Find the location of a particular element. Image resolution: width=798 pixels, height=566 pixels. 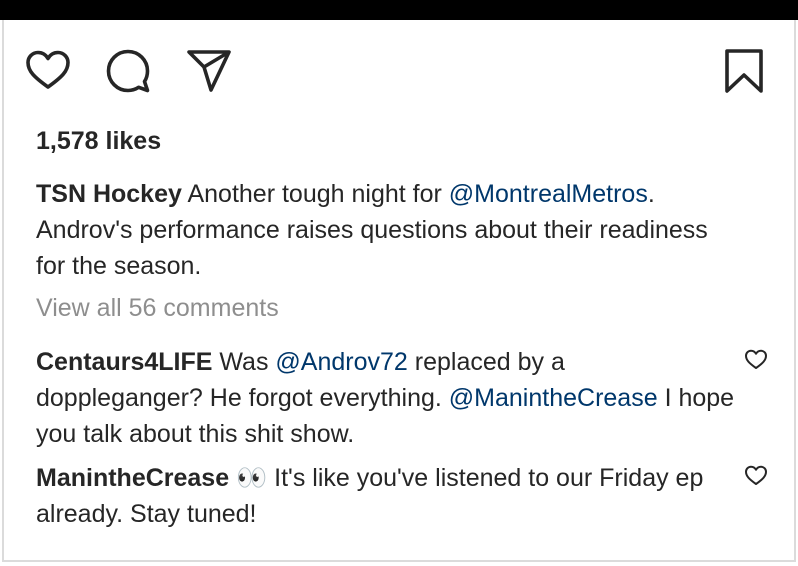

comment-button is located at coordinates (128, 71).